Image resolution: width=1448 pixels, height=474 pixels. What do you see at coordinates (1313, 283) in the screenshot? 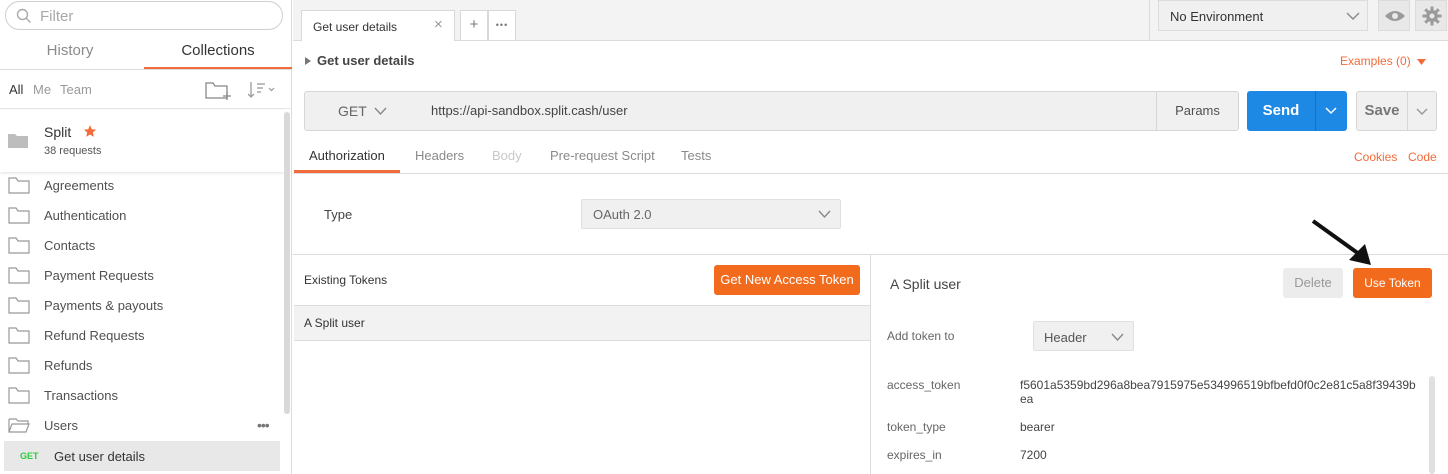
I see `delete-token-button: Delete` at bounding box center [1313, 283].